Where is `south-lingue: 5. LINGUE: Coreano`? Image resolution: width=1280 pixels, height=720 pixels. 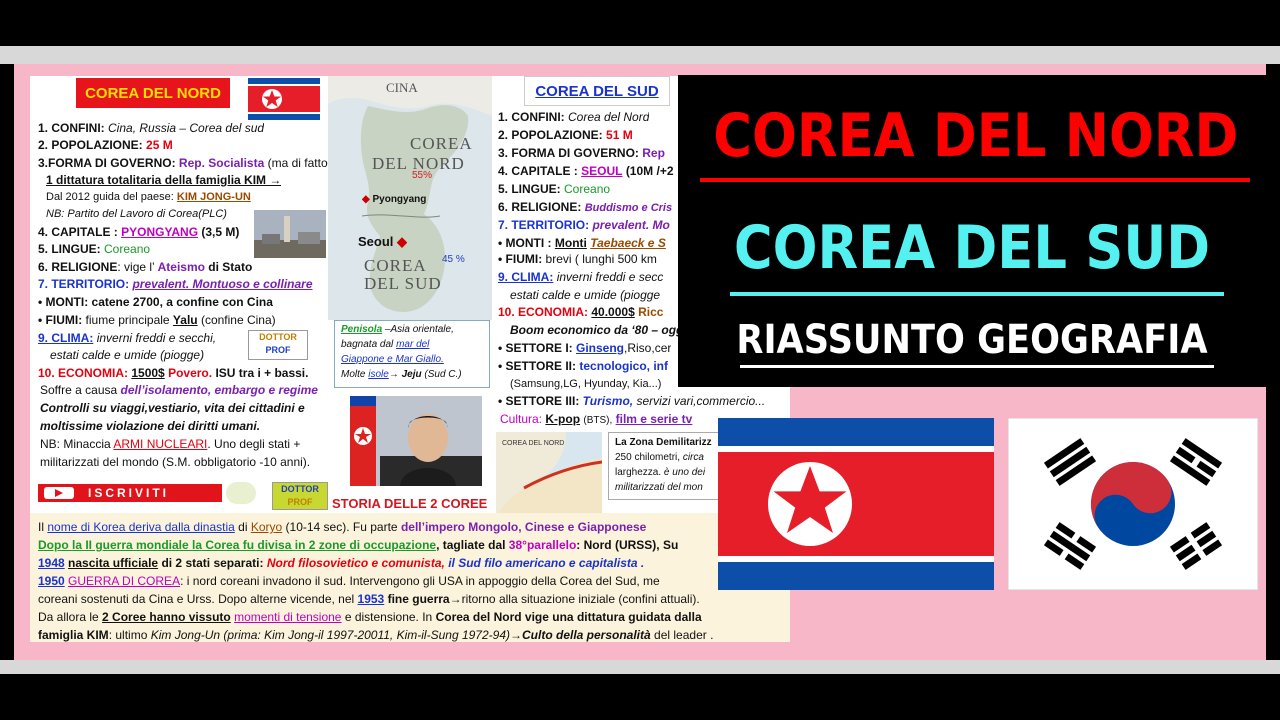
south-lingue: 5. LINGUE: Coreano is located at coordinates (554, 189).